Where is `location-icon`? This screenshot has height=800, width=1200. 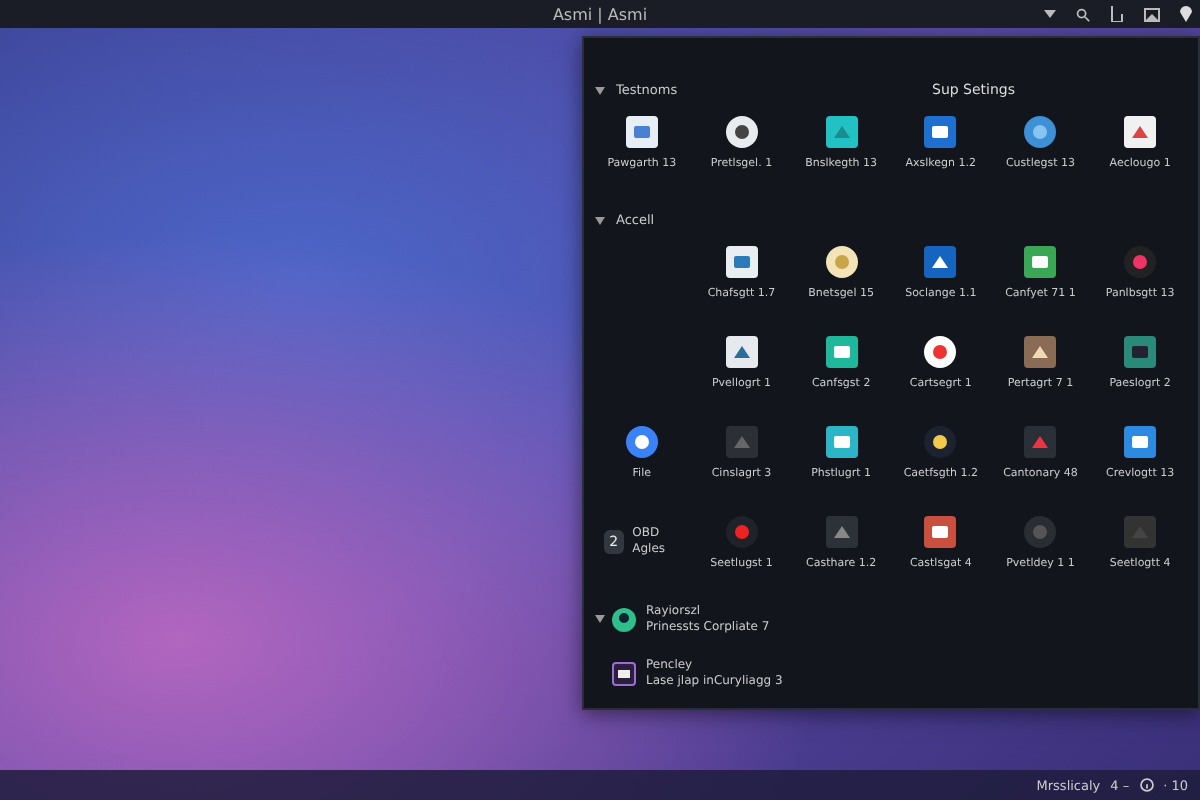
location-icon is located at coordinates (1186, 14).